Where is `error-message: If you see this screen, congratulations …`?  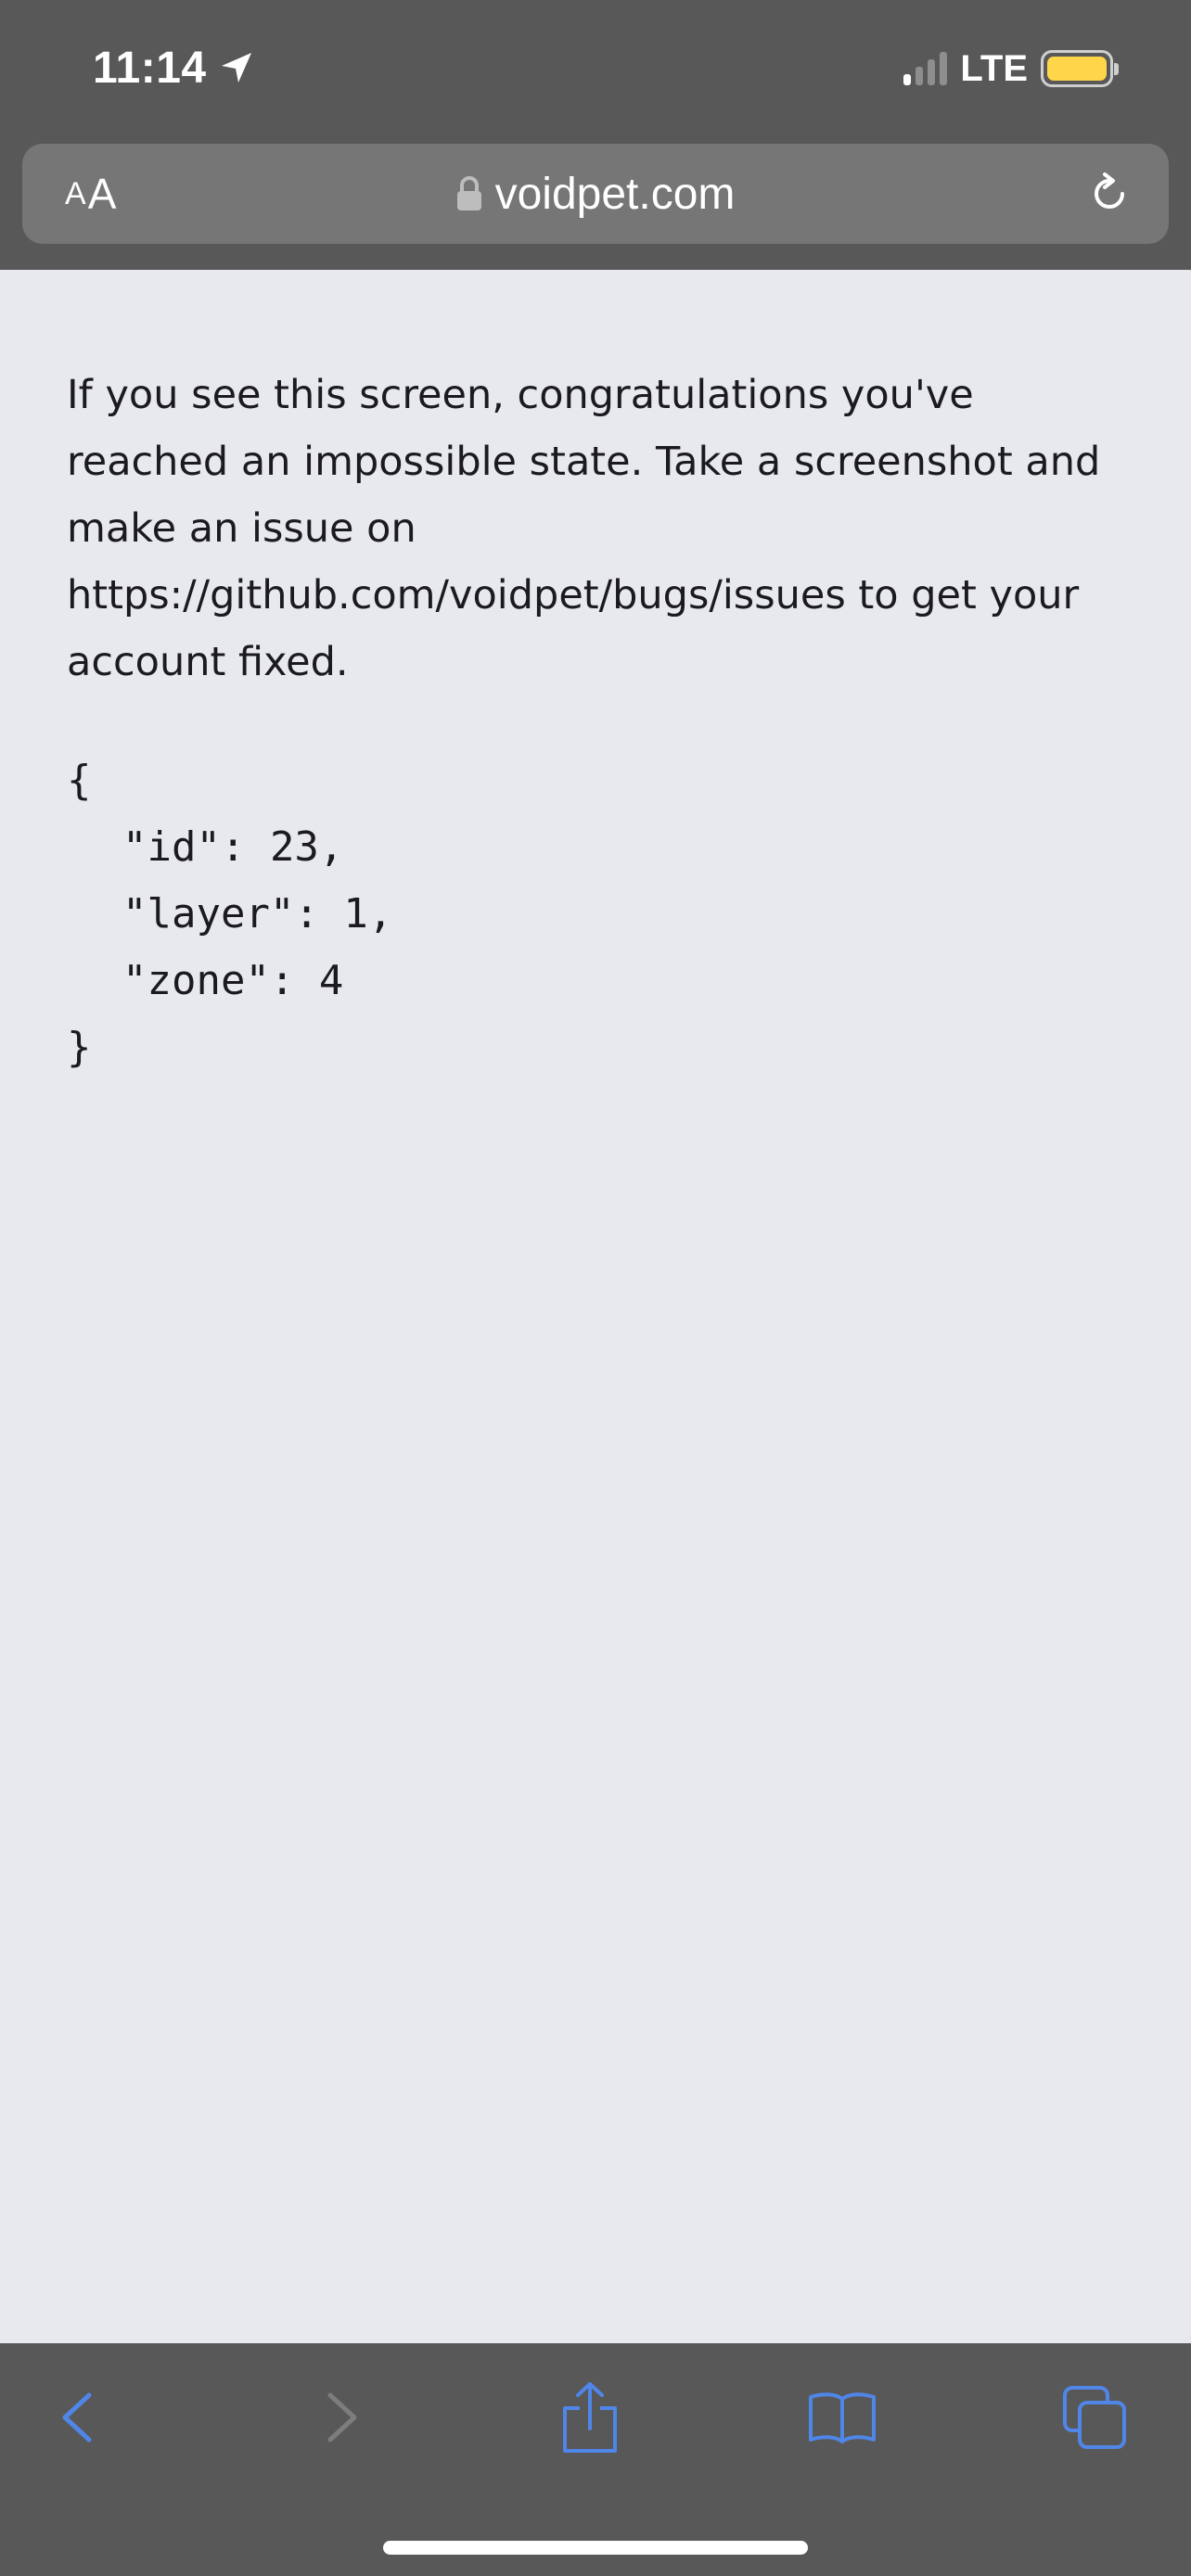 error-message: If you see this screen, congratulations … is located at coordinates (584, 528).